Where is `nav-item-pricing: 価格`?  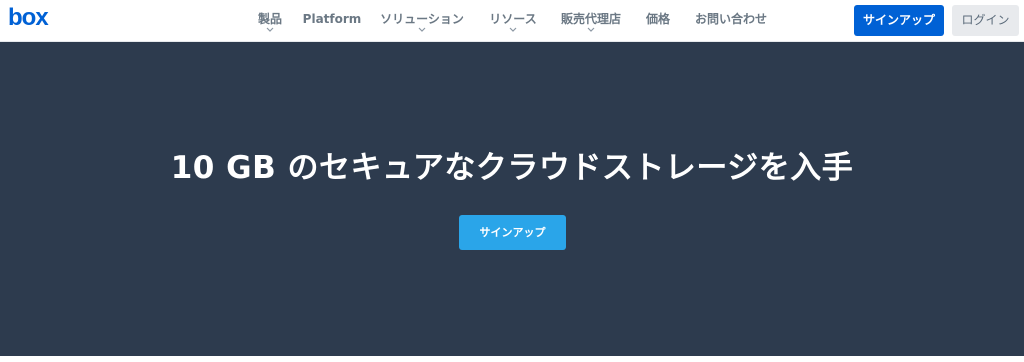 nav-item-pricing: 価格 is located at coordinates (658, 21).